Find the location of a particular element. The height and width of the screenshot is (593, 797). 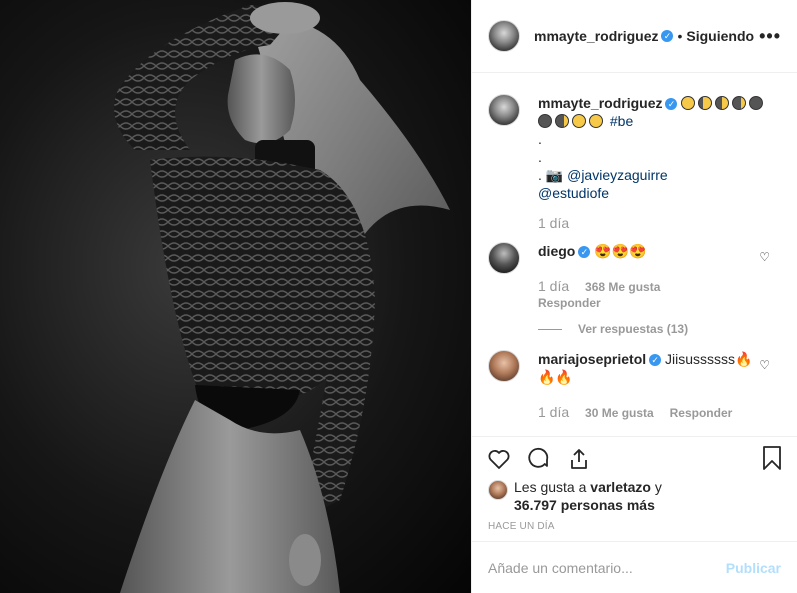

comment-meta: 1 día 368 Me gusta Responder is located at coordinates (599, 294).